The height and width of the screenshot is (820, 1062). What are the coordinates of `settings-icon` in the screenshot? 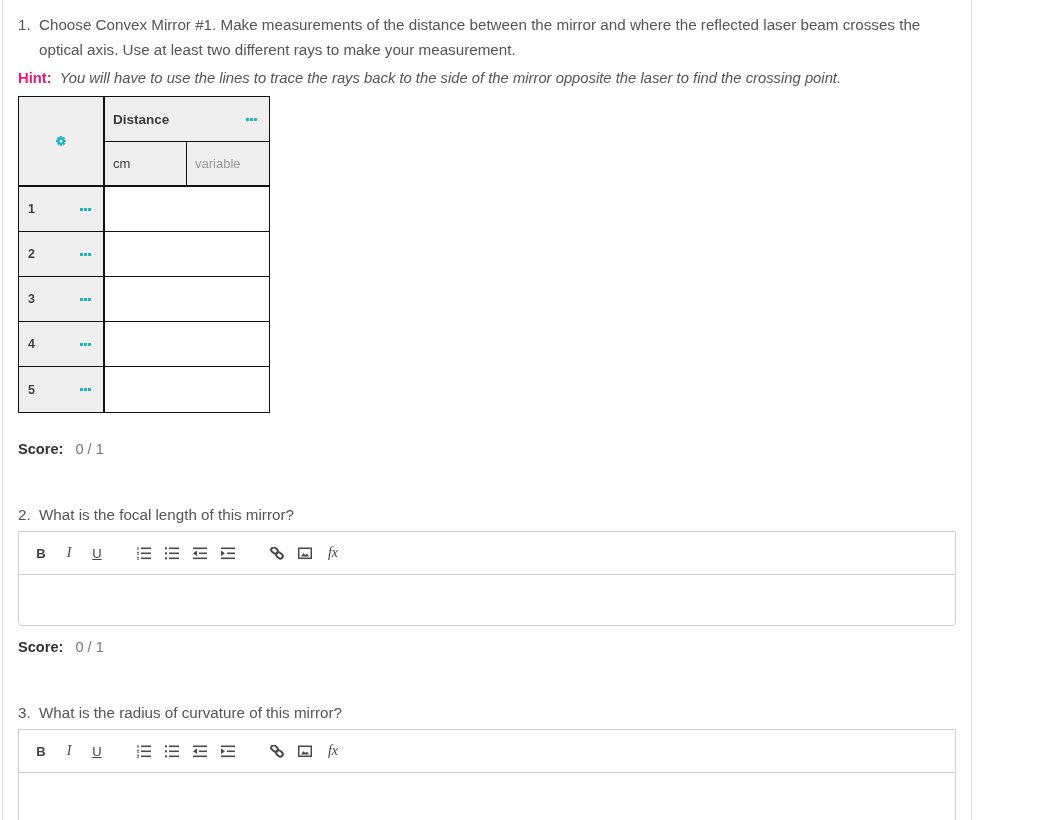 It's located at (61, 141).